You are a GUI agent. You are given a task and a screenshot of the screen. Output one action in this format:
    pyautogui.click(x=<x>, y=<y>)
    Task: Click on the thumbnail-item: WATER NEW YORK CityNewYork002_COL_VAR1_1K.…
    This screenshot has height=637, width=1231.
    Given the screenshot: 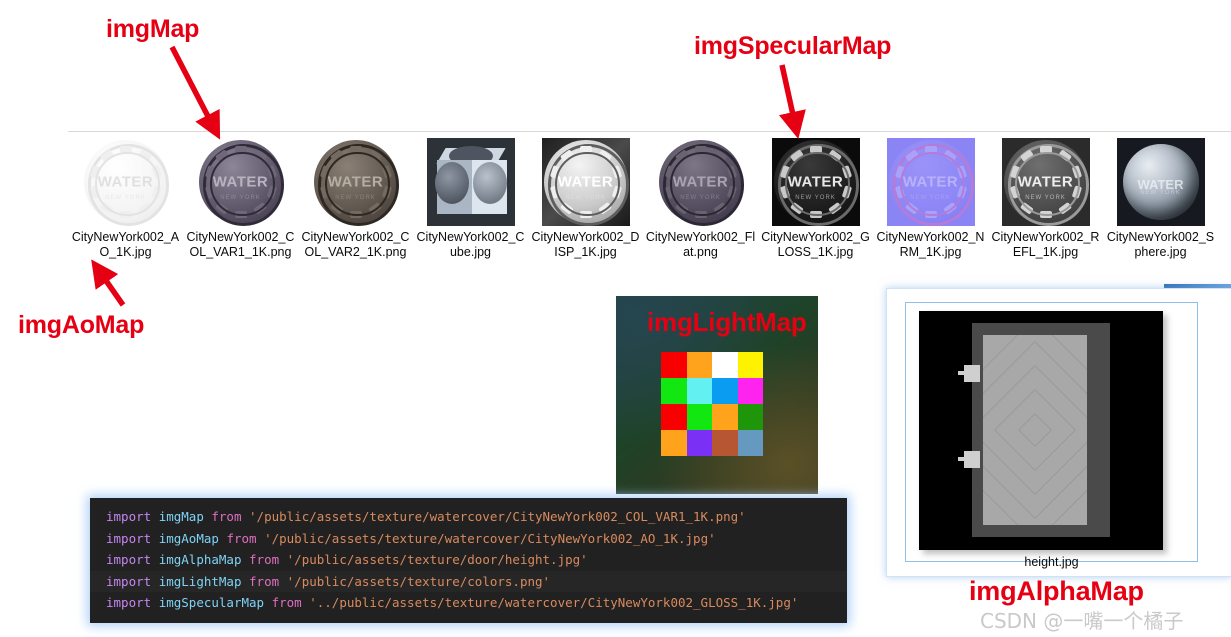 What is the action you would take?
    pyautogui.click(x=240, y=213)
    